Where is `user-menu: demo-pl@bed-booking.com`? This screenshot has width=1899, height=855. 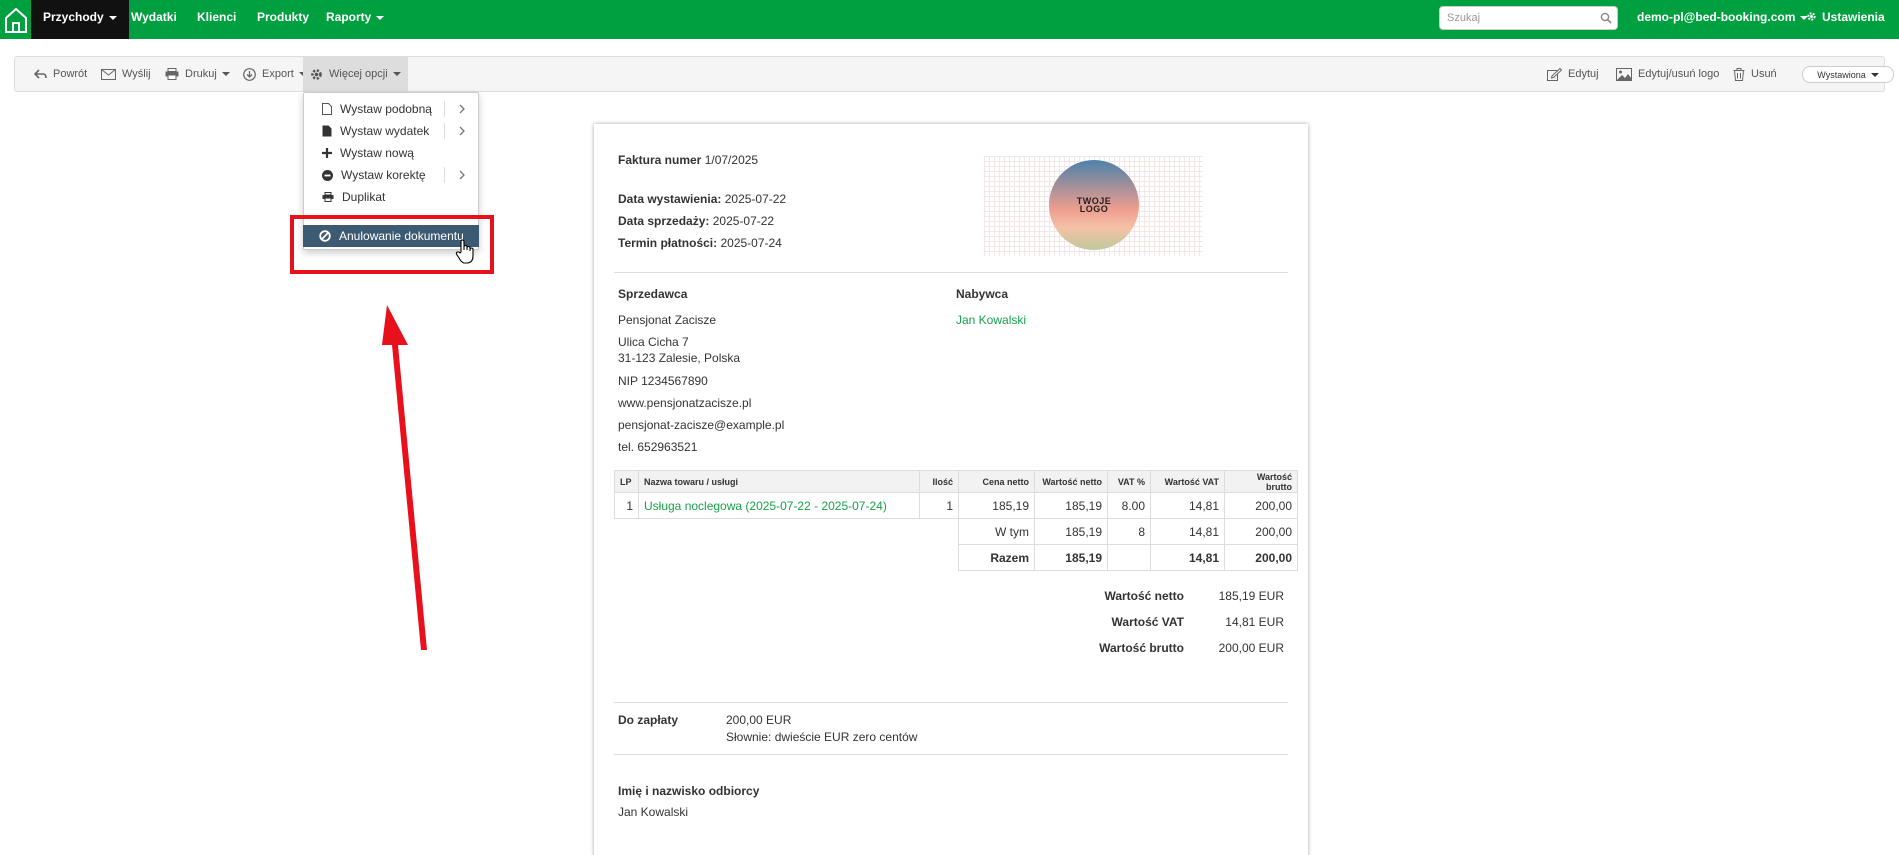
user-menu: demo-pl@bed-booking.com is located at coordinates (1722, 19).